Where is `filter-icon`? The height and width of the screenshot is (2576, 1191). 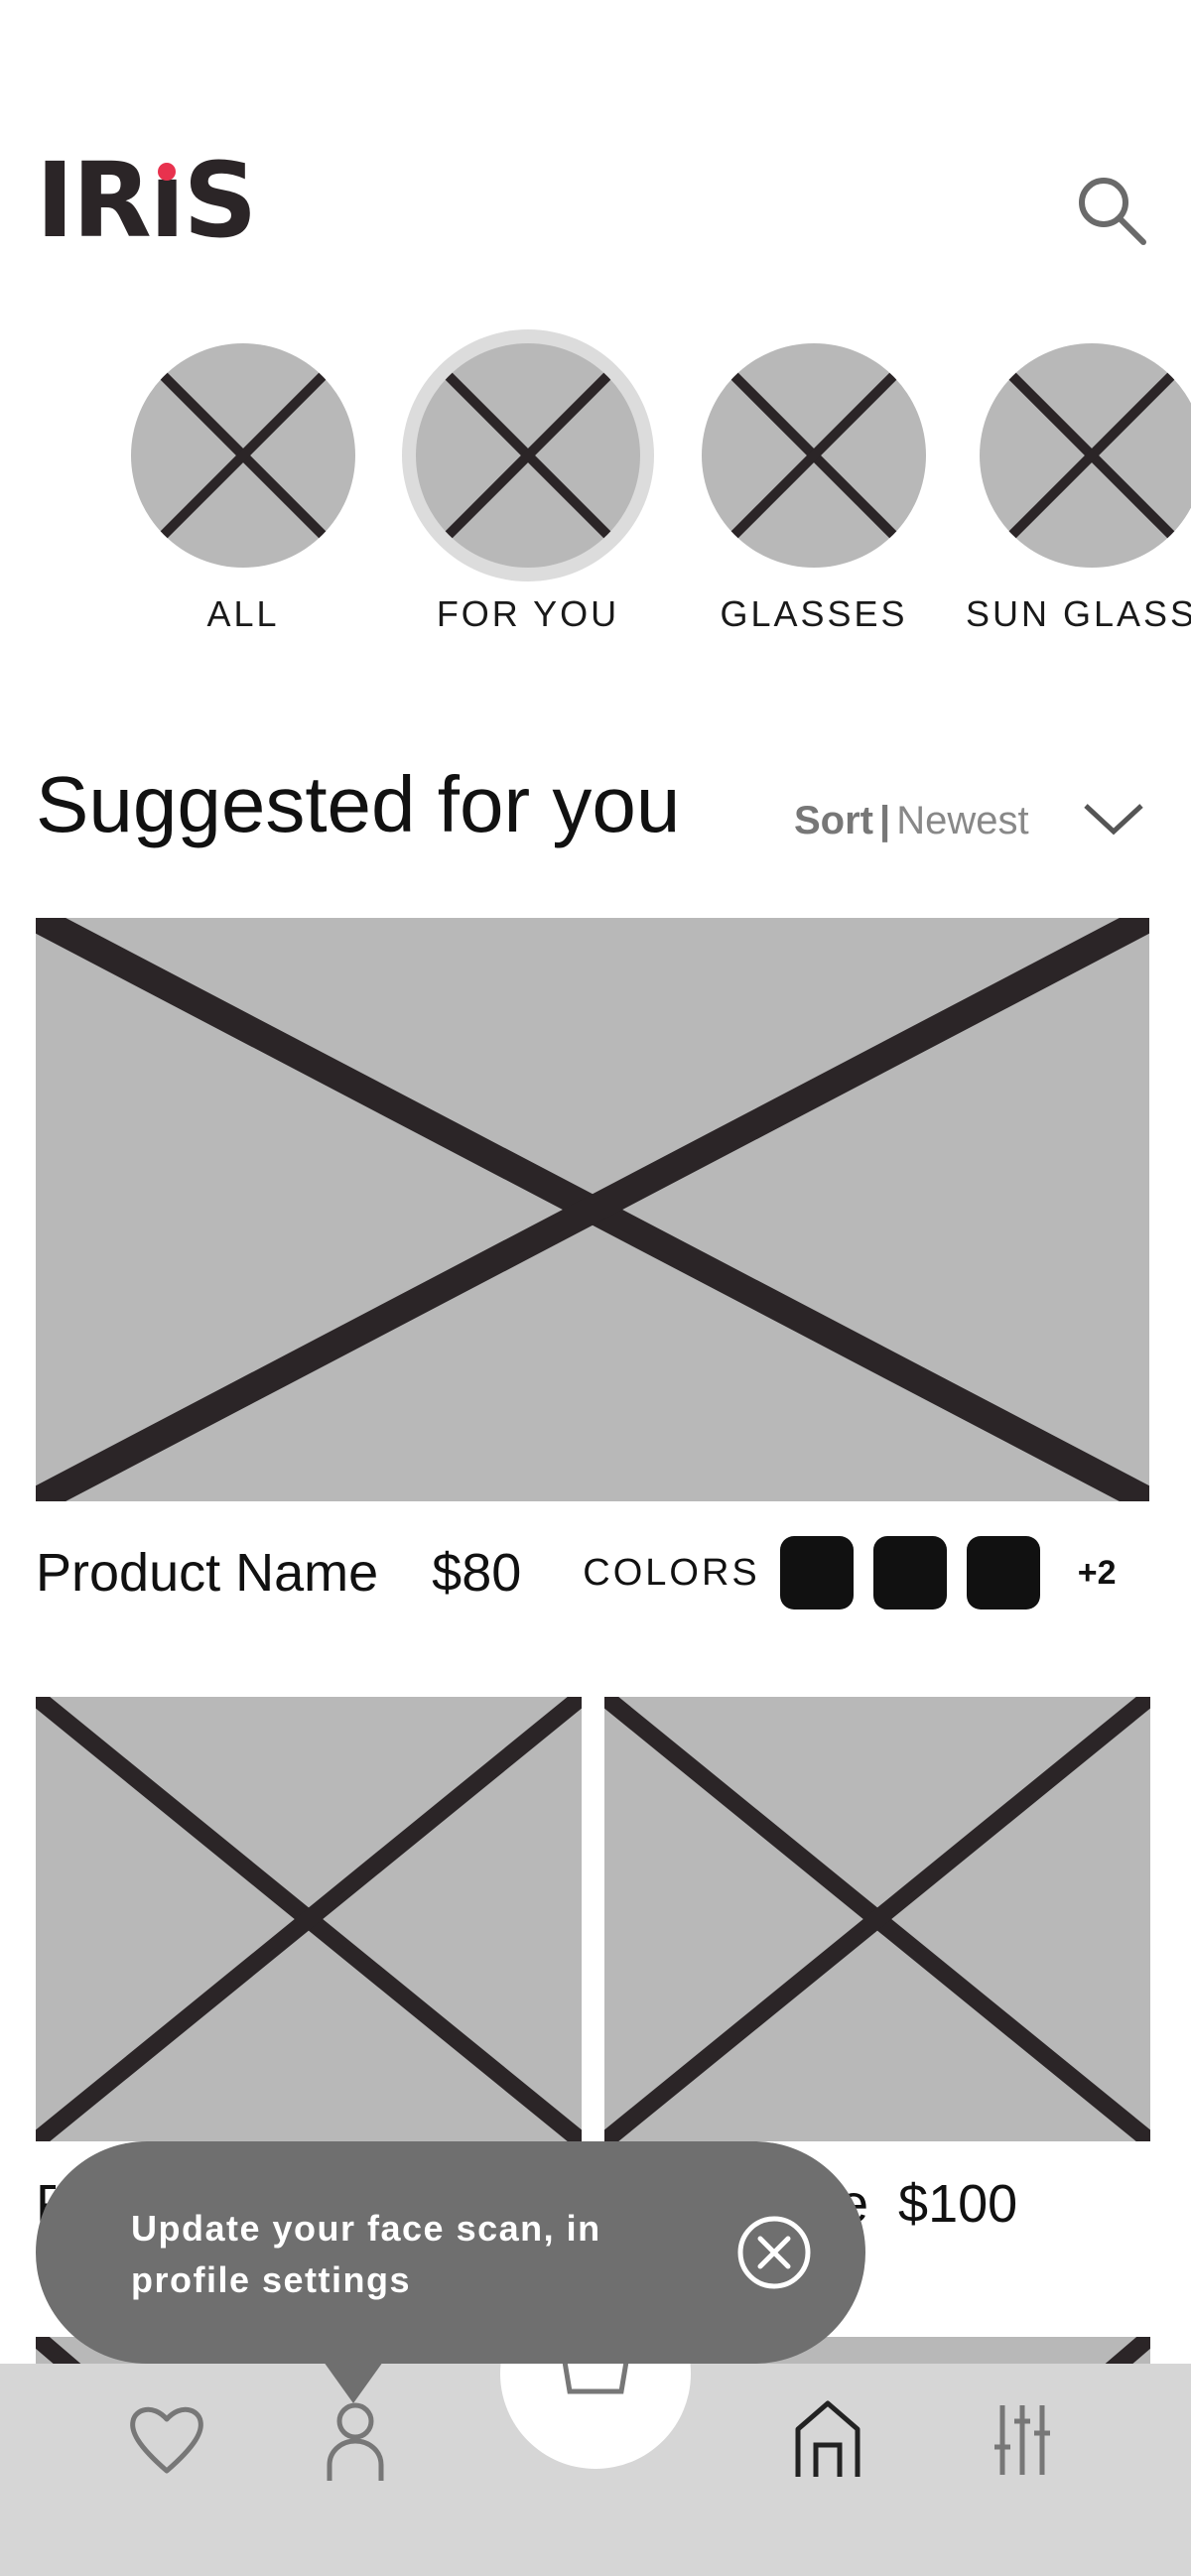 filter-icon is located at coordinates (1022, 2439).